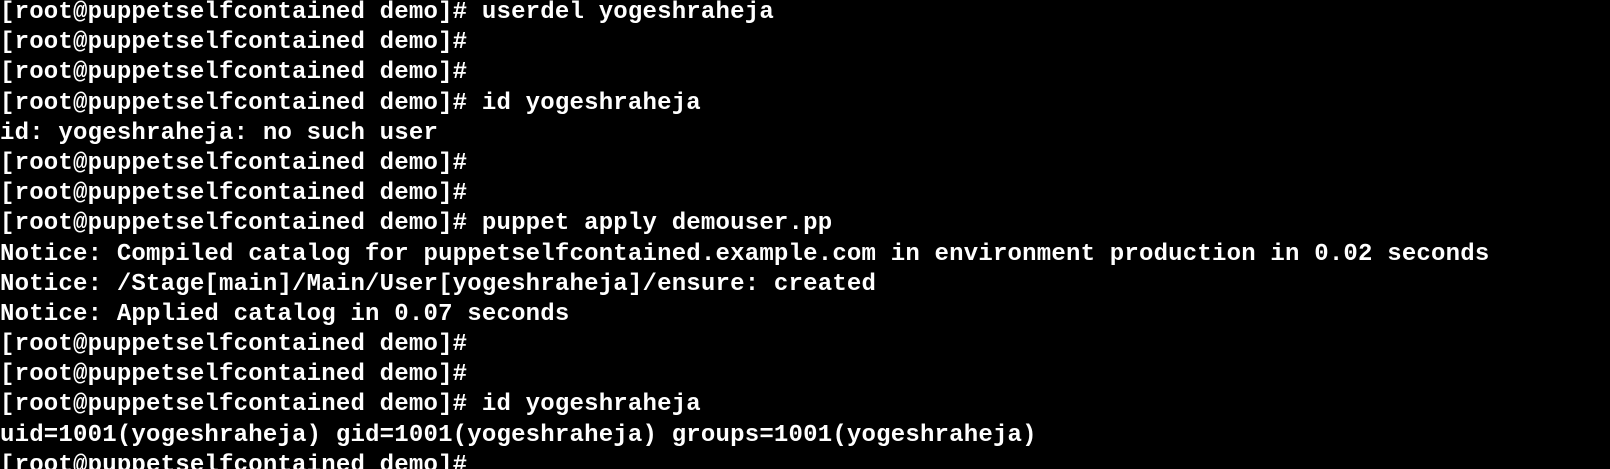 The image size is (1610, 469). What do you see at coordinates (219, 133) in the screenshot?
I see `terminal-line: id: yogeshraheja: no such user` at bounding box center [219, 133].